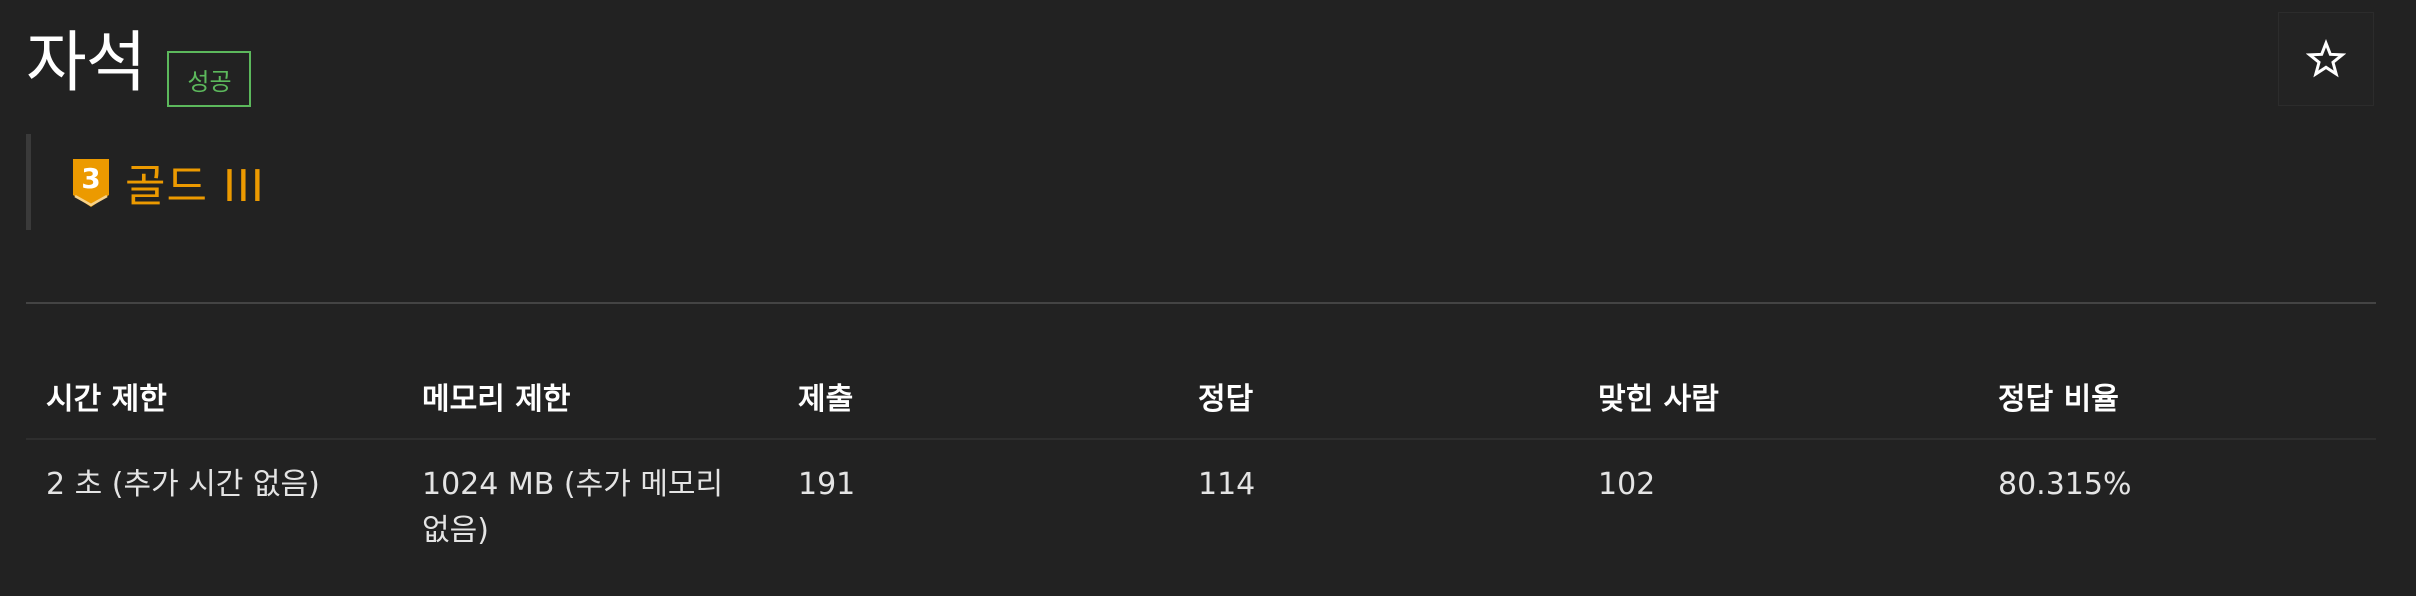  Describe the element at coordinates (90, 178) in the screenshot. I see `tier-level-number: 3` at that location.